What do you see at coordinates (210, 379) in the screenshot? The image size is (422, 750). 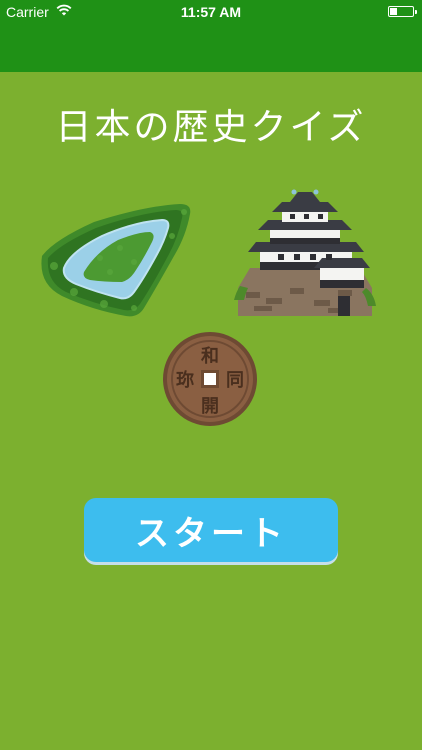 I see `coin-illustration: 和 同 開 珎` at bounding box center [210, 379].